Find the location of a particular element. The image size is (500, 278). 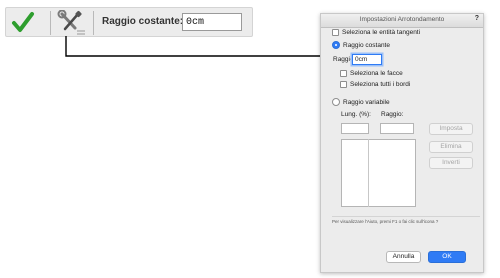

help-icon: ? is located at coordinates (477, 18).